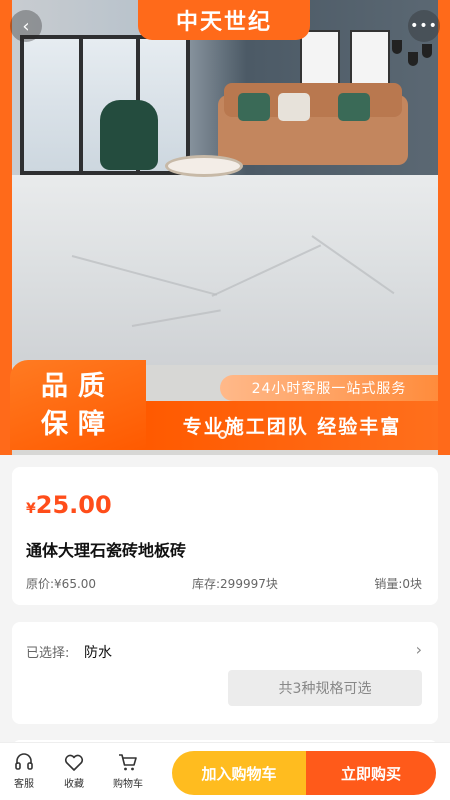 Image resolution: width=450 pixels, height=800 pixels. What do you see at coordinates (73, 505) in the screenshot?
I see `price-value: 25.00` at bounding box center [73, 505].